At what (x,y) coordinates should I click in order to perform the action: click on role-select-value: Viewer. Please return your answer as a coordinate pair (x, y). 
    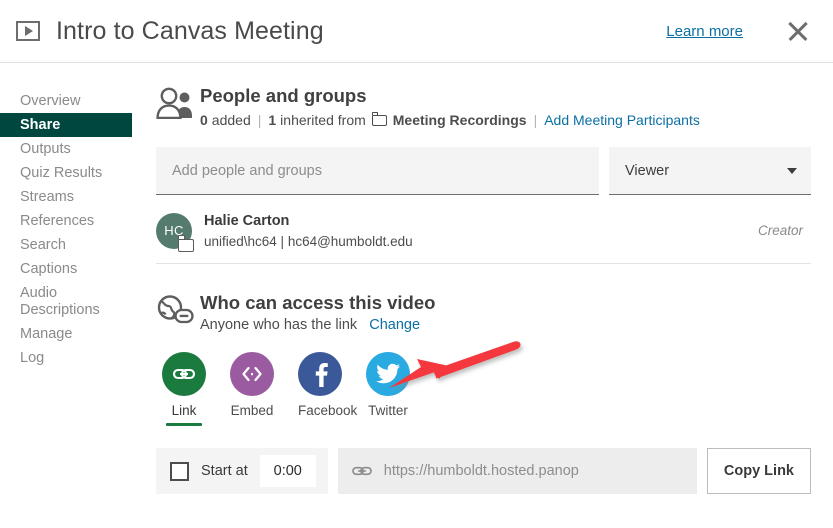
    Looking at the image, I should click on (647, 170).